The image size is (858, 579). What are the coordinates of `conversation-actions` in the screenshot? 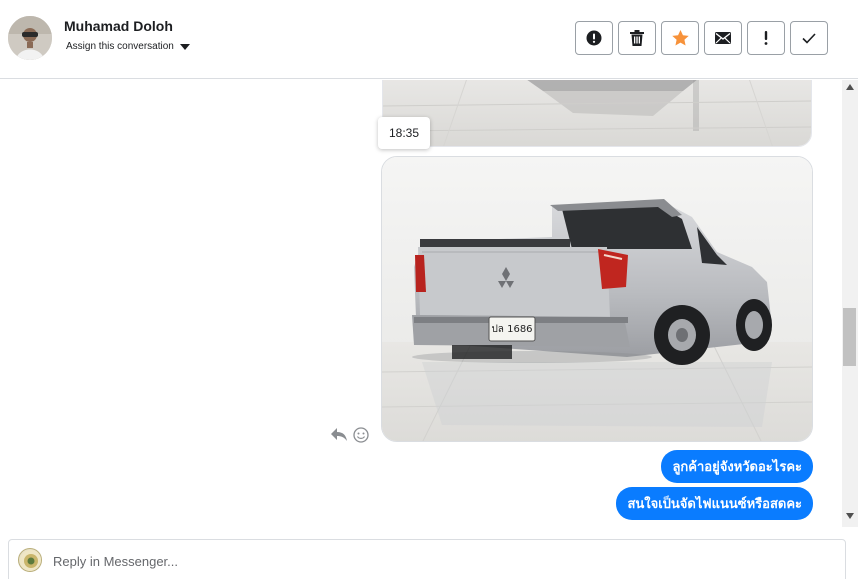 It's located at (701, 38).